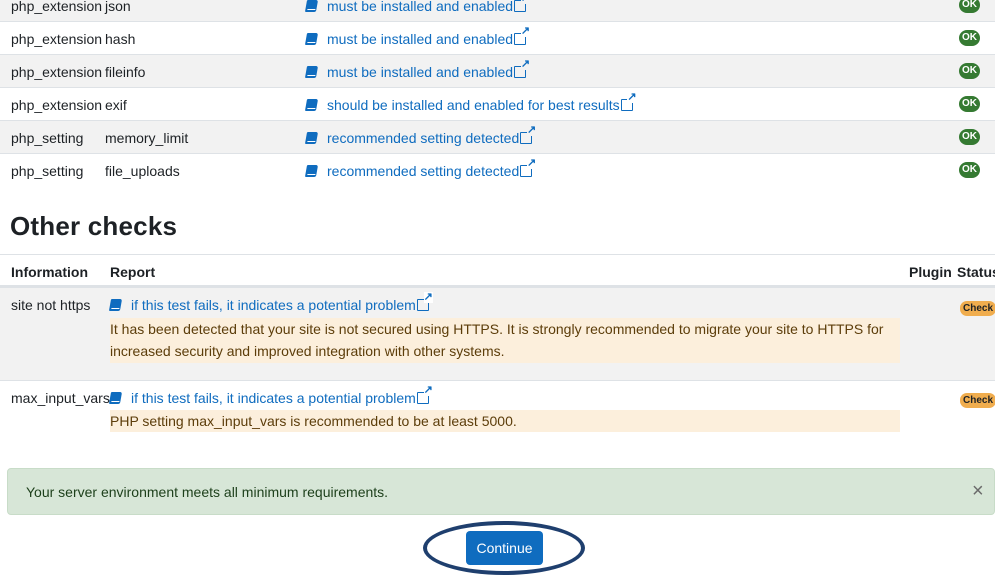 The width and height of the screenshot is (995, 575). What do you see at coordinates (133, 272) in the screenshot?
I see `header-report: Report` at bounding box center [133, 272].